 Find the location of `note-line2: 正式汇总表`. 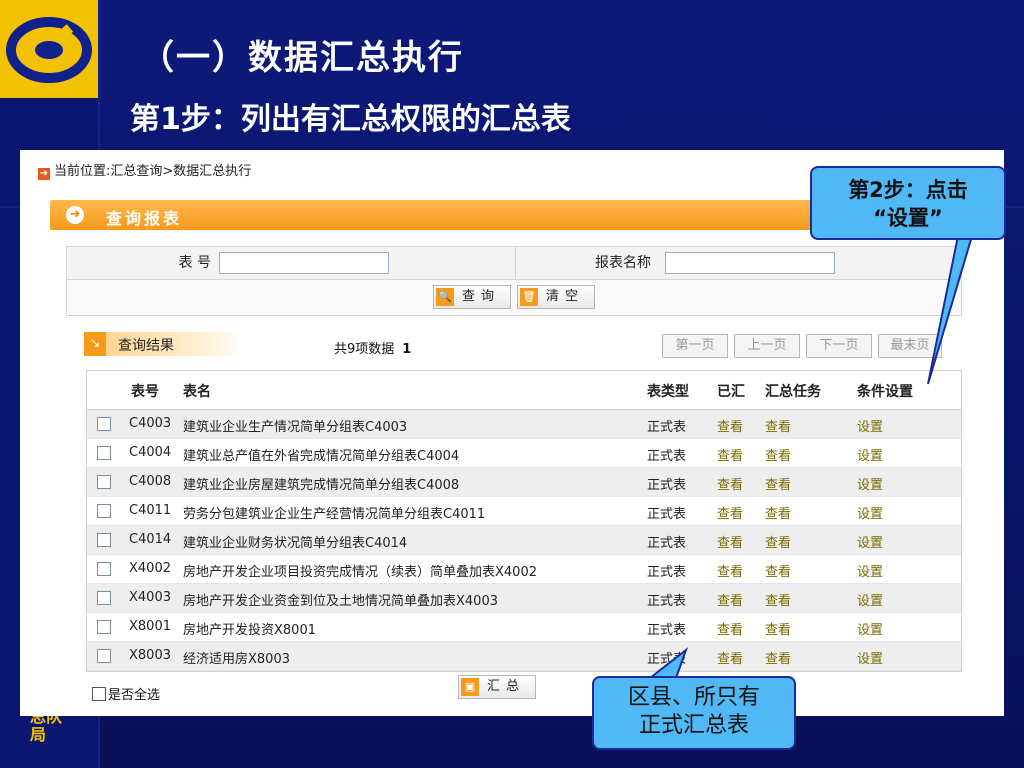

note-line2: 正式汇总表 is located at coordinates (693, 725).